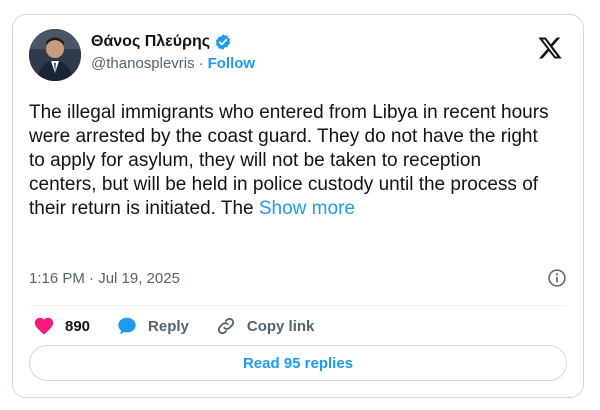 The height and width of the screenshot is (410, 600). Describe the element at coordinates (61, 326) in the screenshot. I see `like-button: 890` at that location.